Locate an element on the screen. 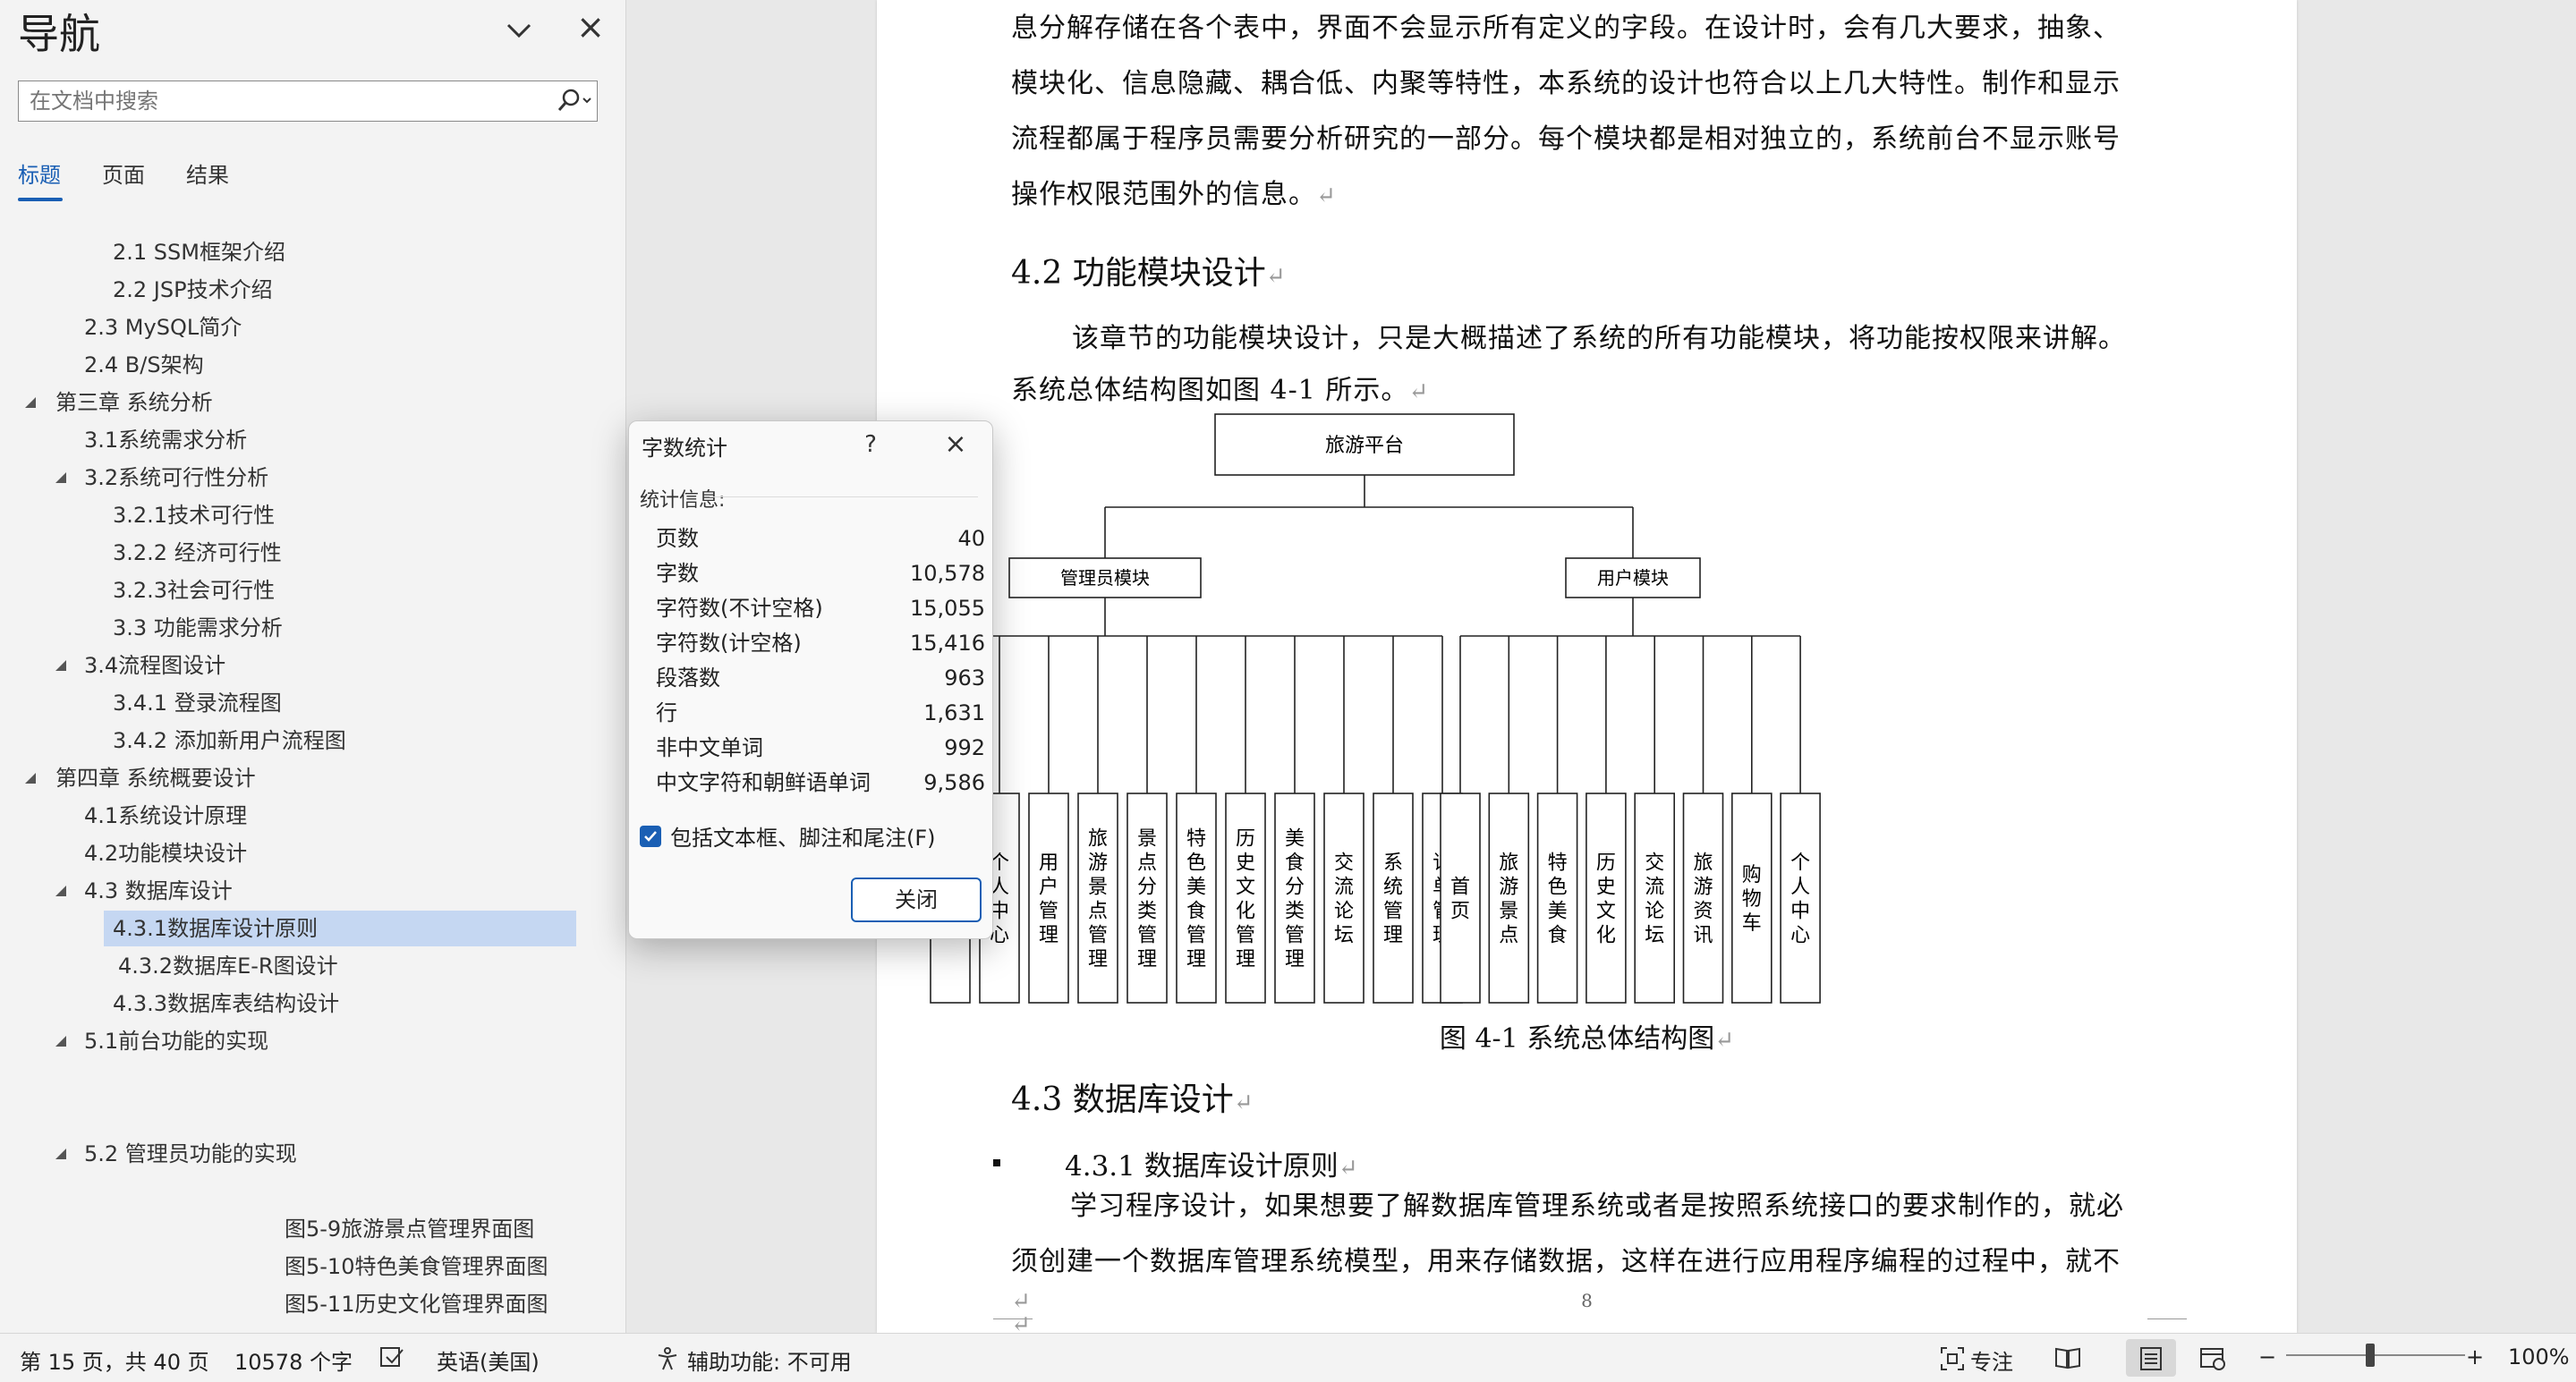 This screenshot has width=2576, height=1382. admin-leaf-char: 特 is located at coordinates (1196, 839).